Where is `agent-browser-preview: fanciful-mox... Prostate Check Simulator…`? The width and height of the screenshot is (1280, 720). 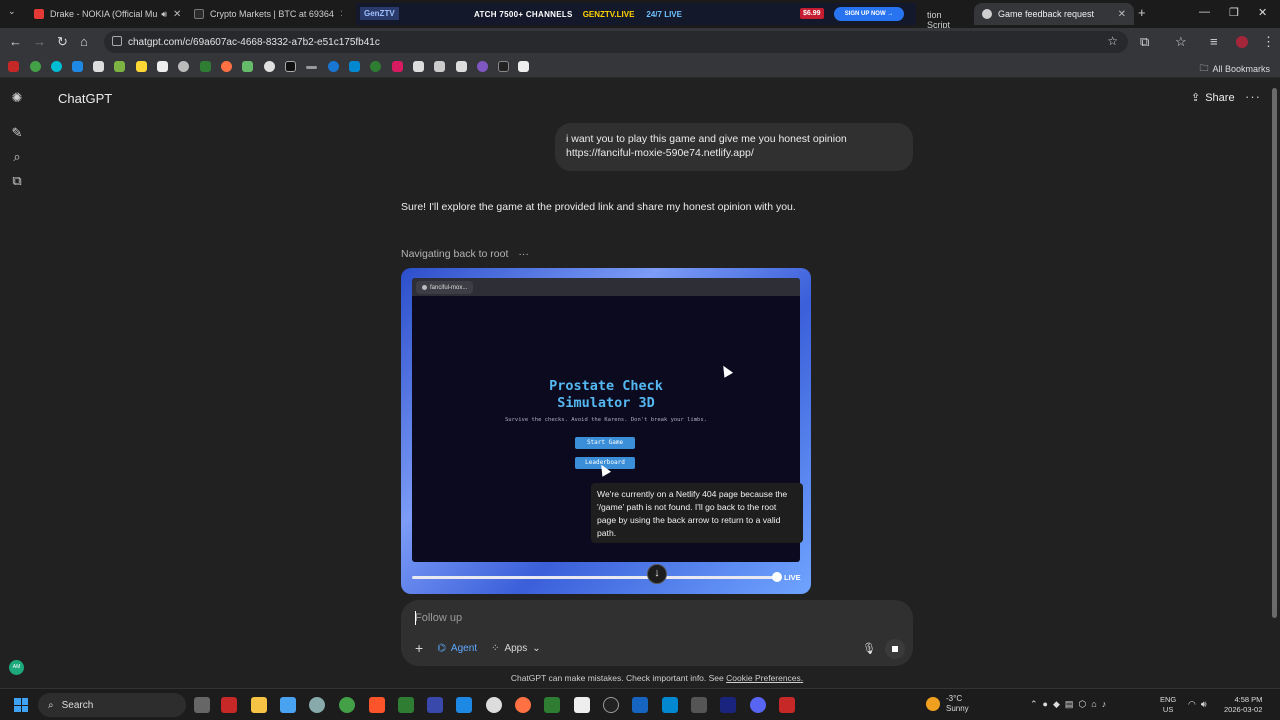
agent-browser-preview: fanciful-mox... Prostate Check Simulator… is located at coordinates (606, 431).